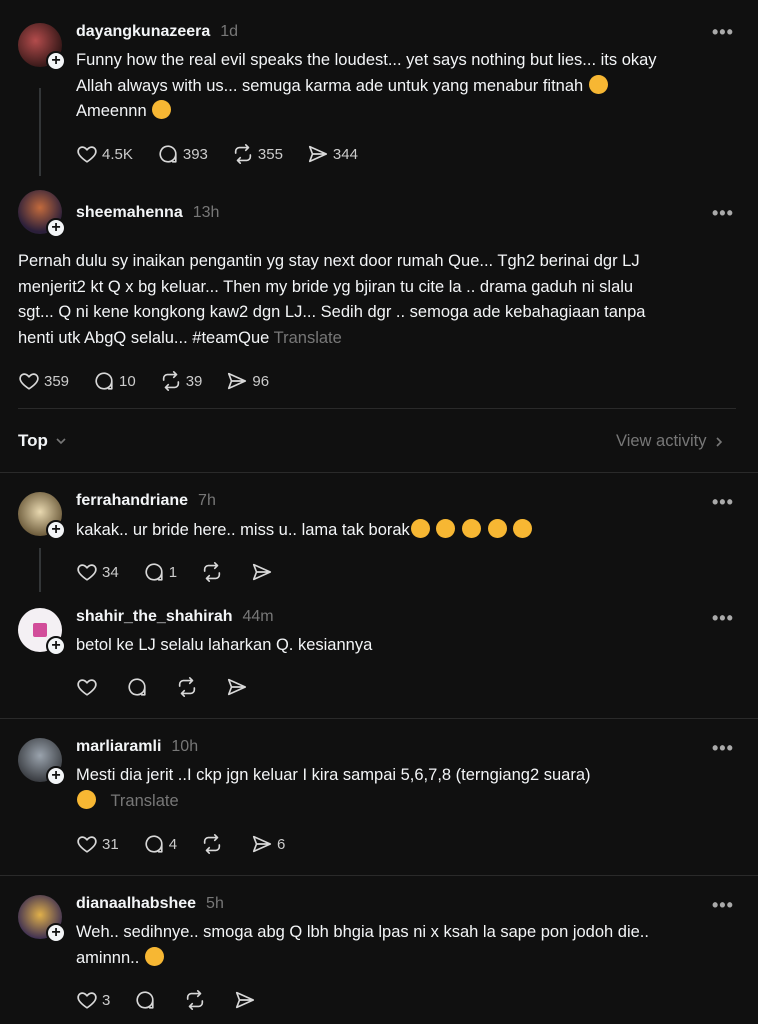 This screenshot has width=758, height=1024. I want to click on building-icon, so click(40, 630).